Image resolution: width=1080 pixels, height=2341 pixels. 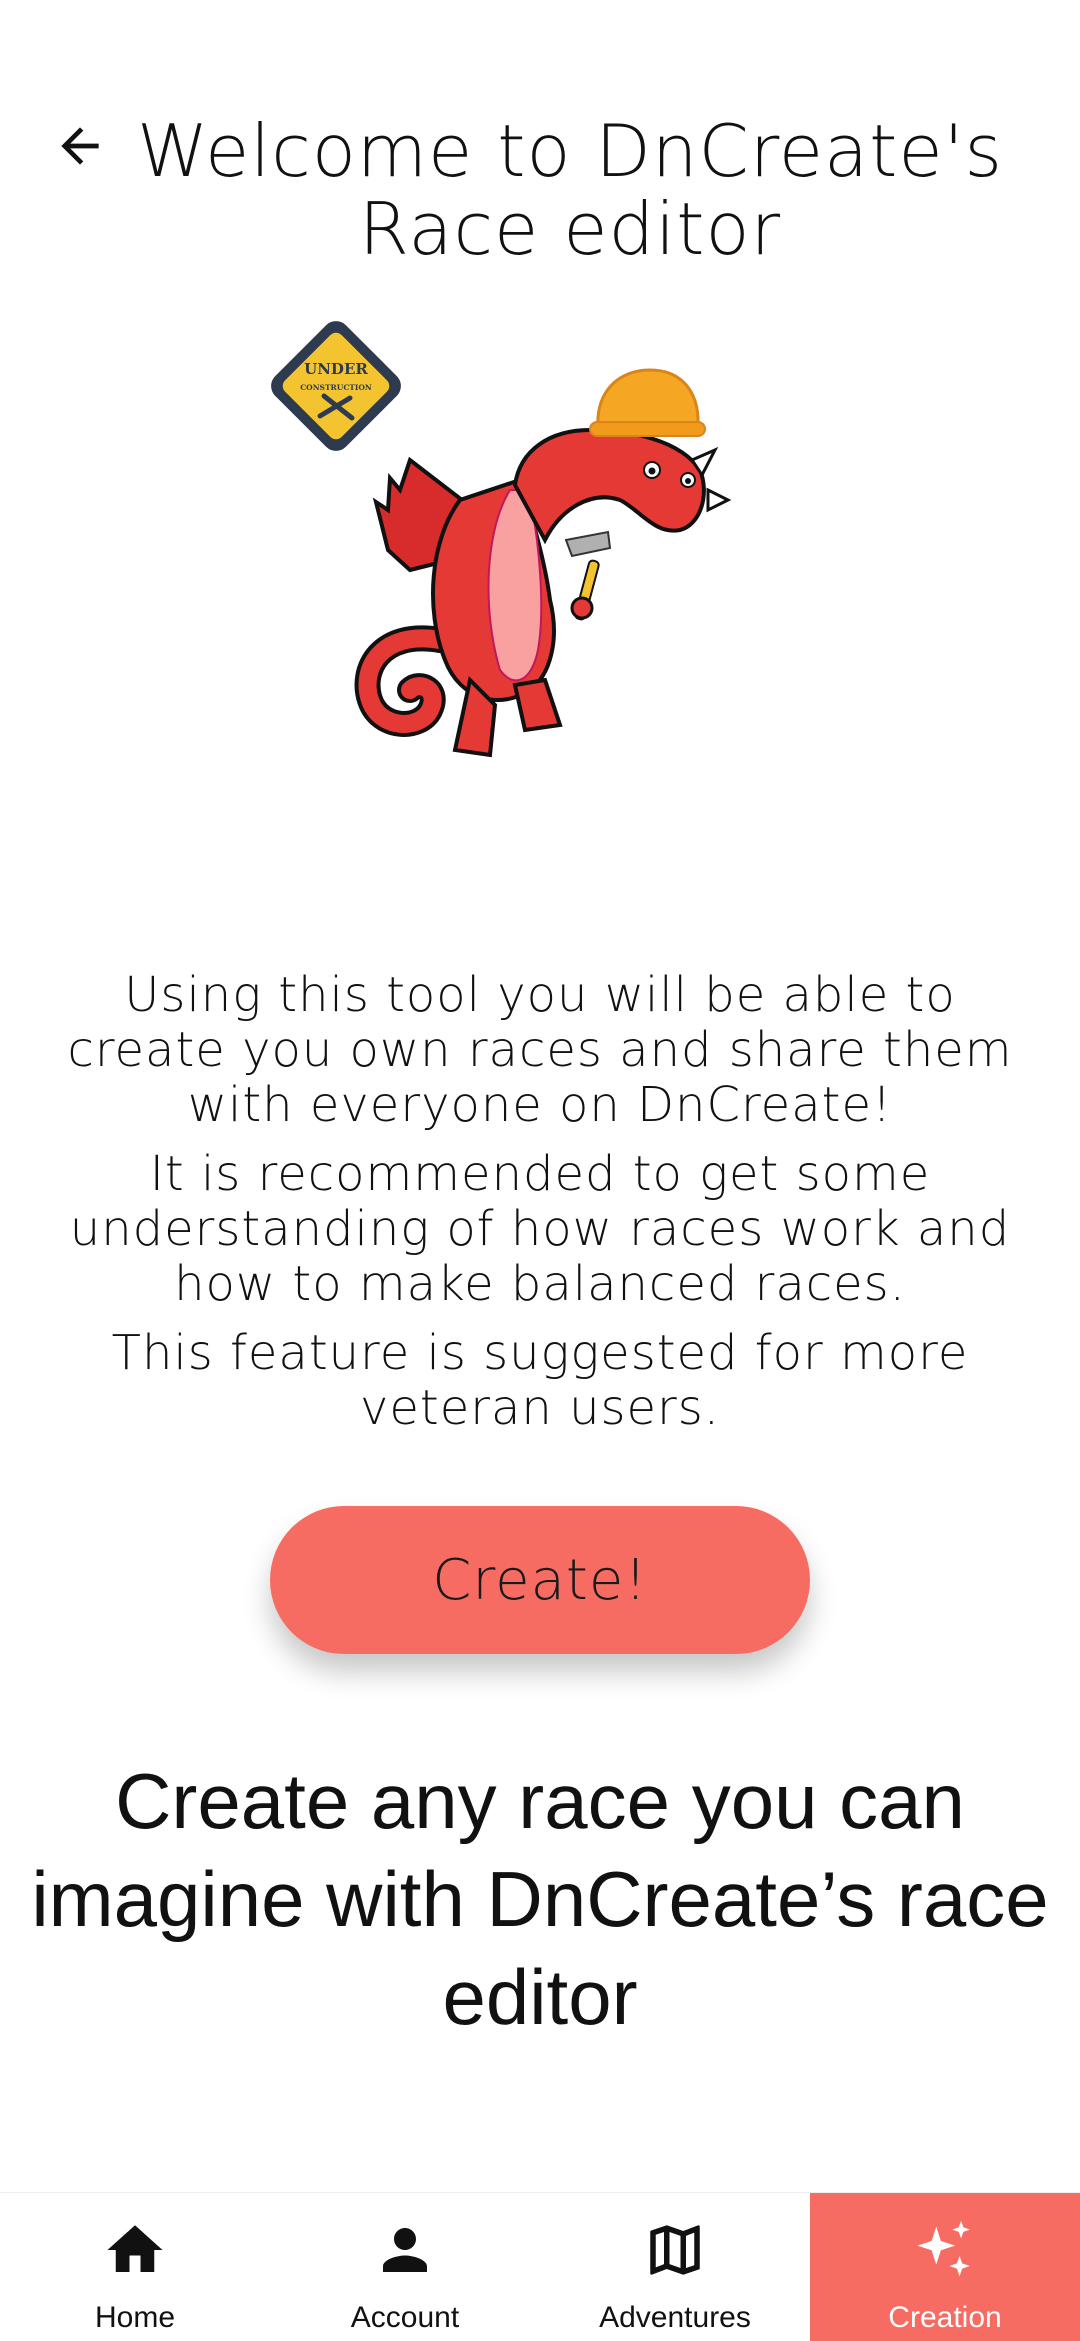 What do you see at coordinates (336, 369) in the screenshot?
I see `svg-text: UNDER` at bounding box center [336, 369].